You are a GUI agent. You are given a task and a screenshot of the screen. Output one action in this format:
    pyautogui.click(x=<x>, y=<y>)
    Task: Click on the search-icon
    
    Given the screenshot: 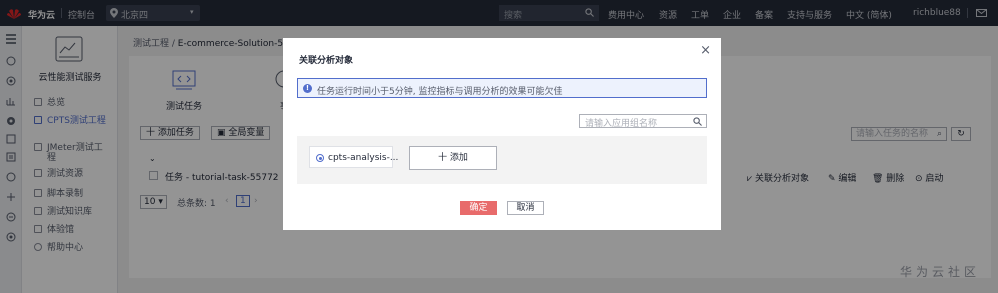 What is the action you would take?
    pyautogui.click(x=697, y=121)
    